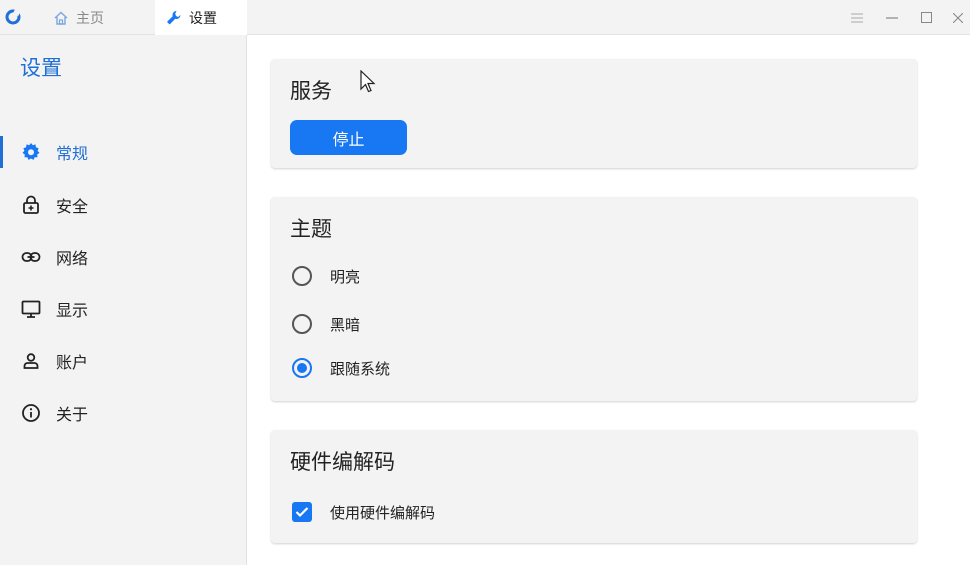  I want to click on app-logo-icon, so click(13, 17).